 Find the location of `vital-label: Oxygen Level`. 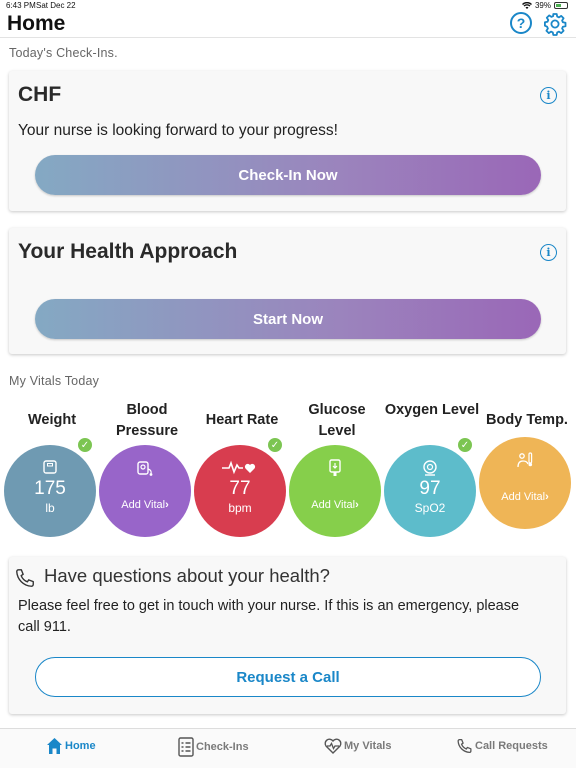

vital-label: Oxygen Level is located at coordinates (432, 410).